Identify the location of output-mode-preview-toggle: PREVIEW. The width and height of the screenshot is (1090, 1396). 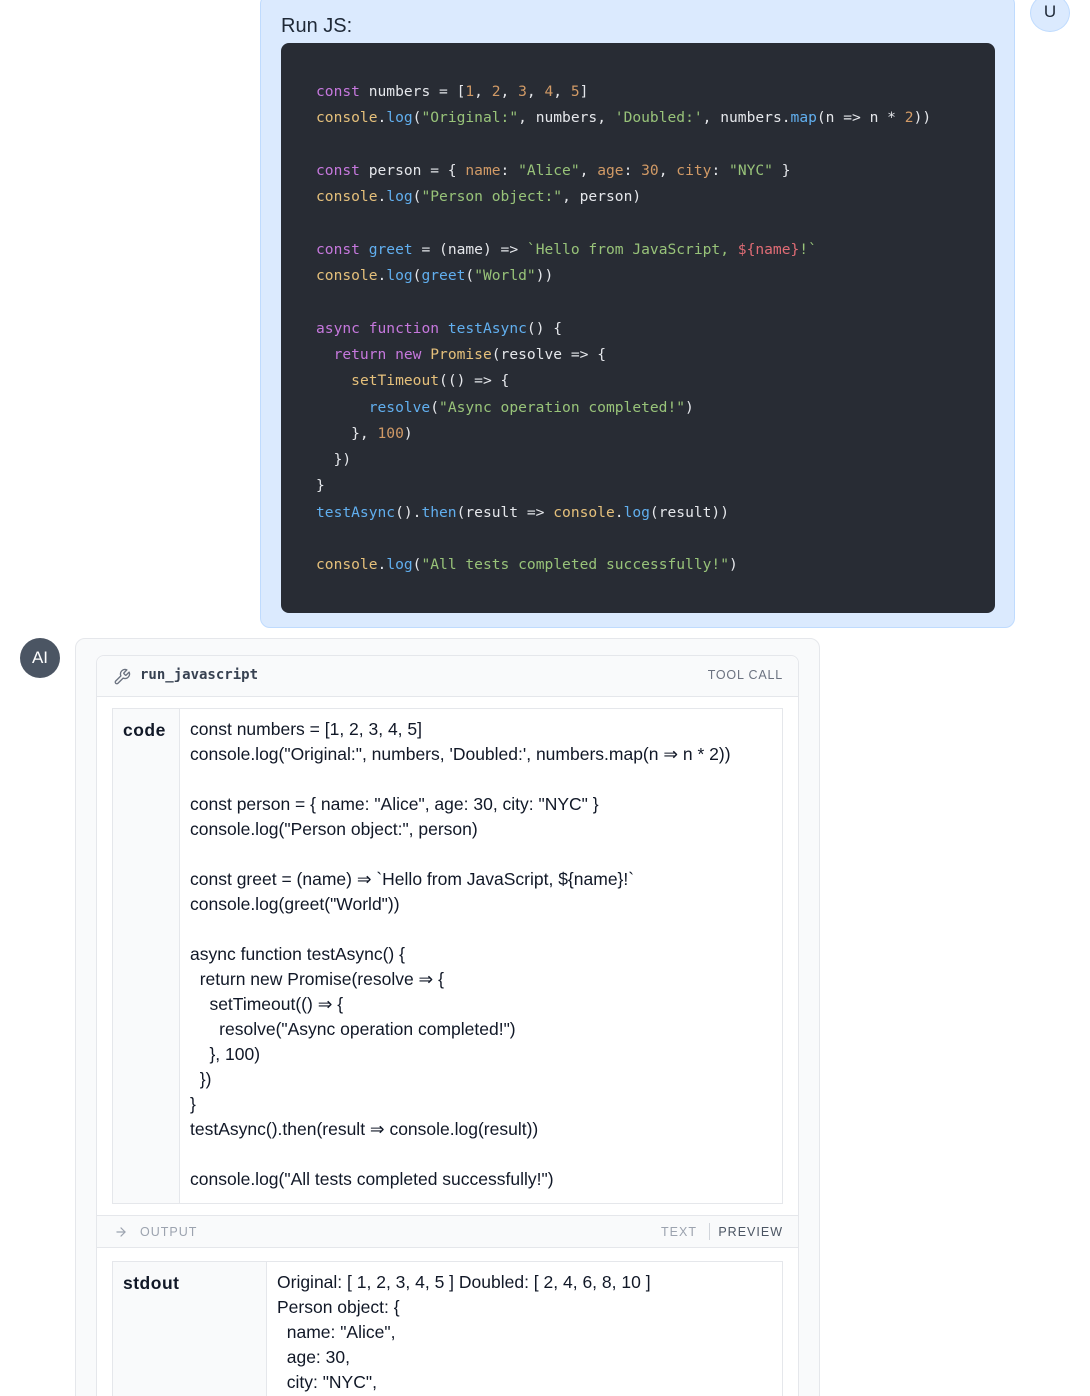
(750, 1232).